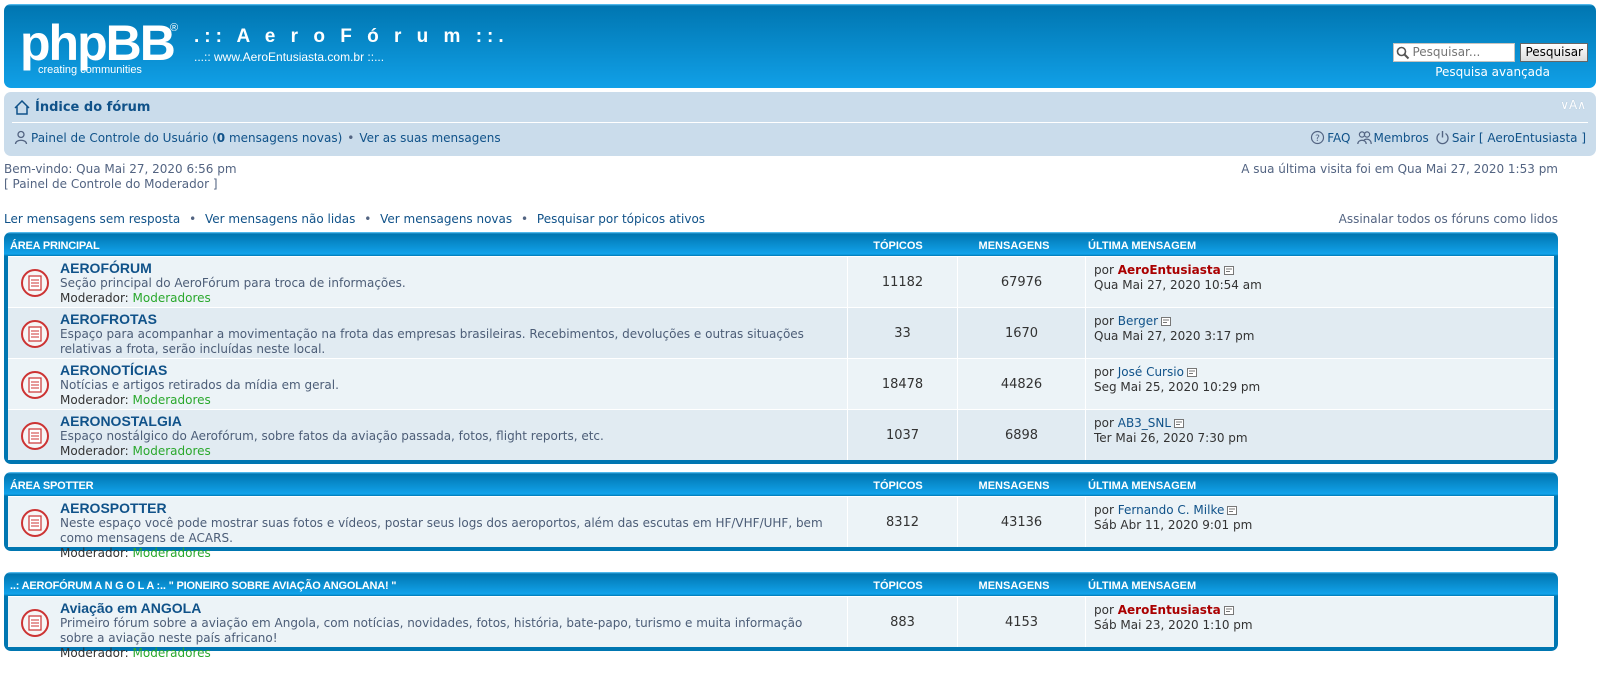 The height and width of the screenshot is (682, 1600). Describe the element at coordinates (280, 219) in the screenshot. I see `unread-posts-link: Ver mensagens não lidas` at that location.